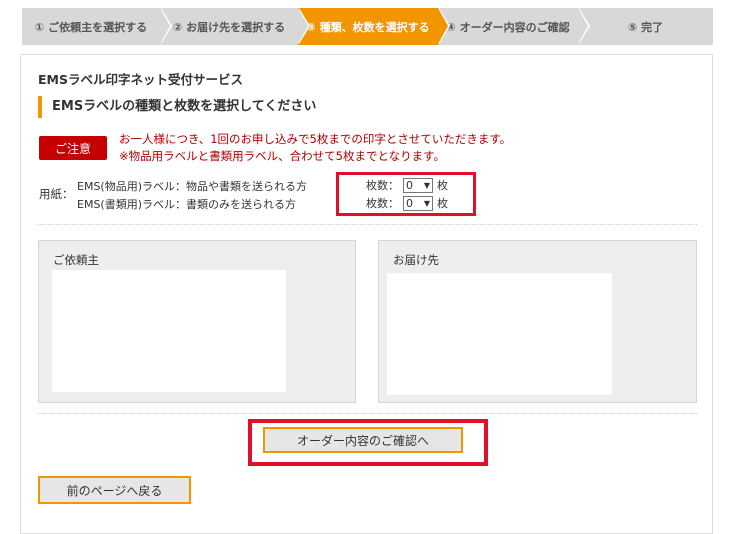 This screenshot has height=534, width=734. I want to click on sender-content, so click(169, 331).